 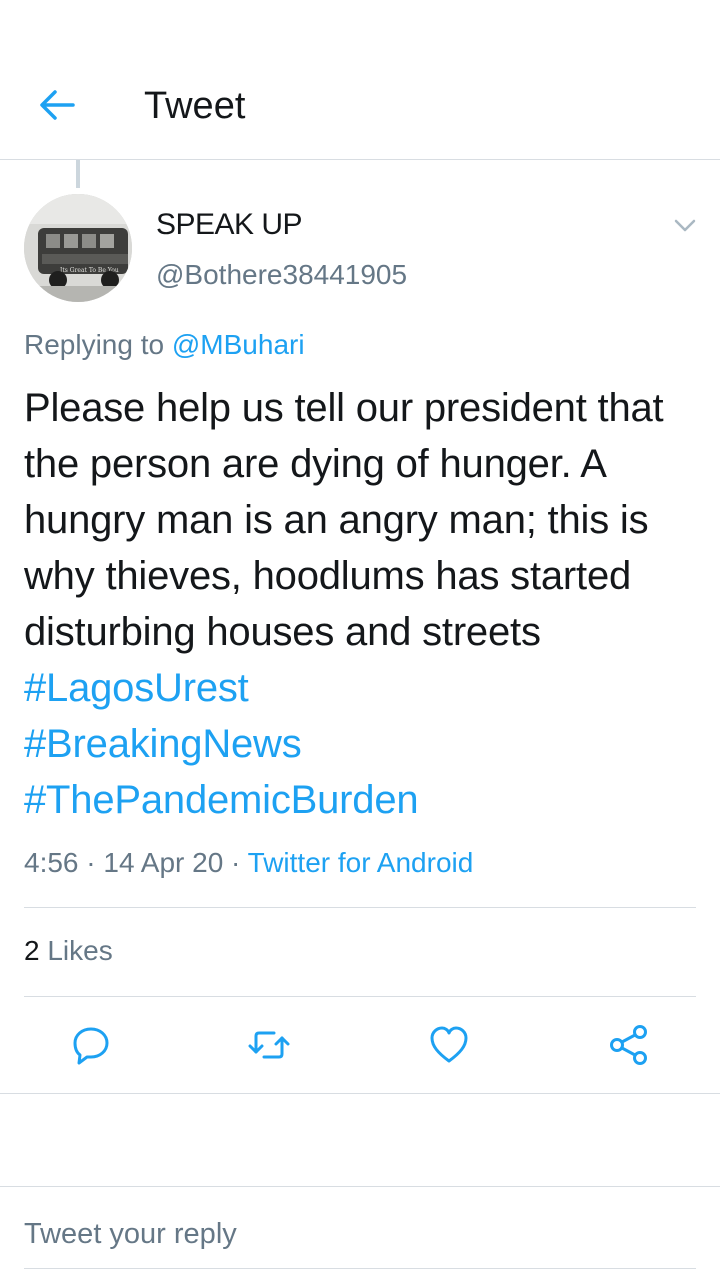 I want to click on avatar-image: Its Great To Be You, so click(x=78, y=248).